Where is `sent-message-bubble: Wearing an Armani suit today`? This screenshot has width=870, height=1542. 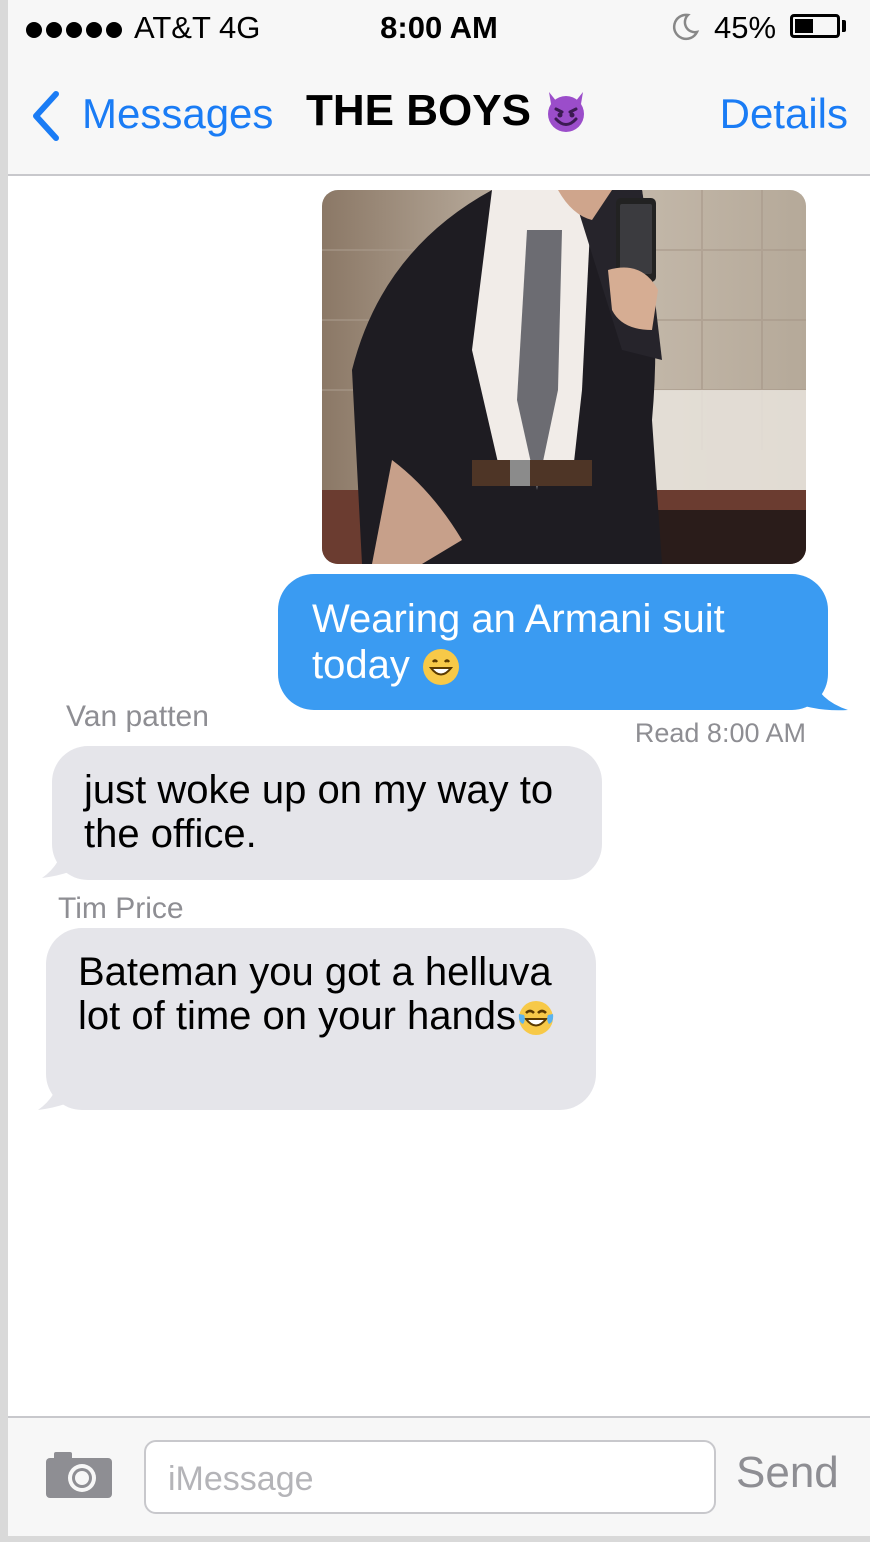 sent-message-bubble: Wearing an Armani suit today is located at coordinates (553, 642).